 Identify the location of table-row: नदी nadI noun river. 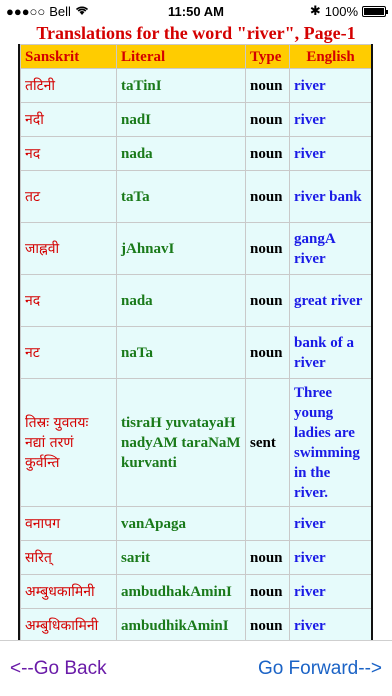
(195, 119).